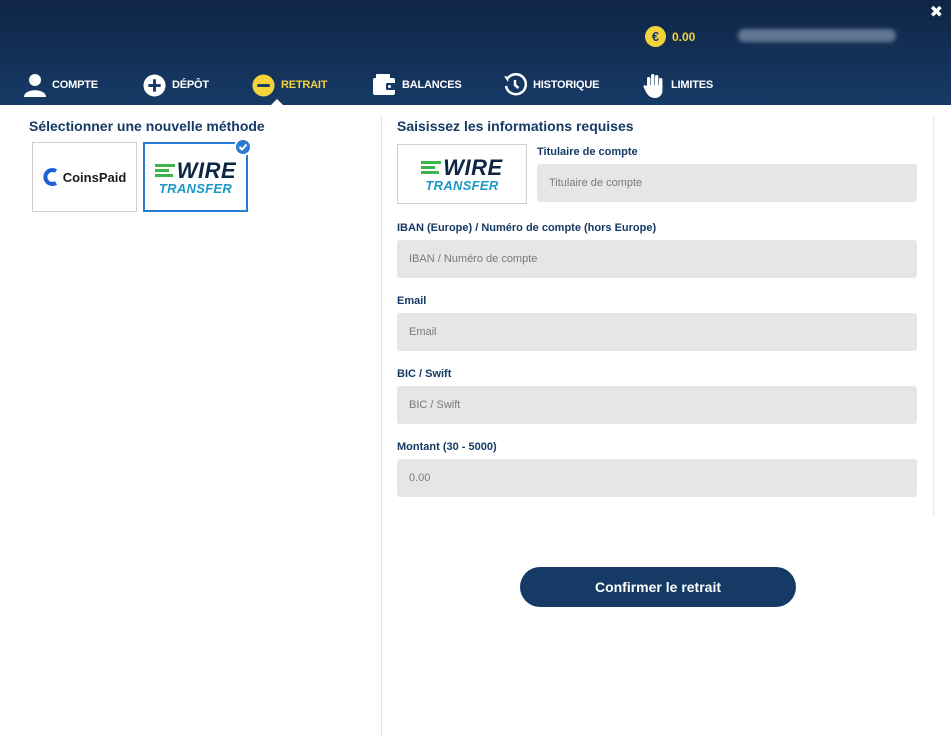 Image resolution: width=951 pixels, height=744 pixels. What do you see at coordinates (424, 374) in the screenshot?
I see `bic-label: BIC / Swift` at bounding box center [424, 374].